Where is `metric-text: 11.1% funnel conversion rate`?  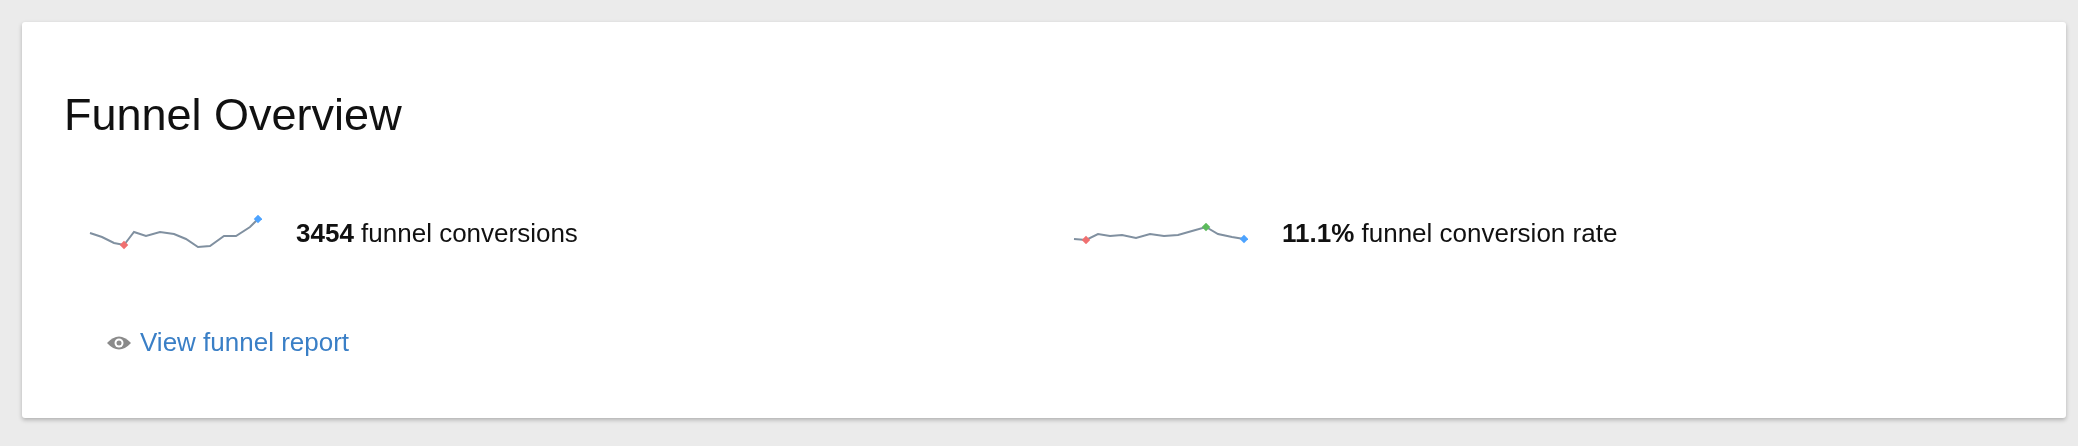
metric-text: 11.1% funnel conversion rate is located at coordinates (1450, 233).